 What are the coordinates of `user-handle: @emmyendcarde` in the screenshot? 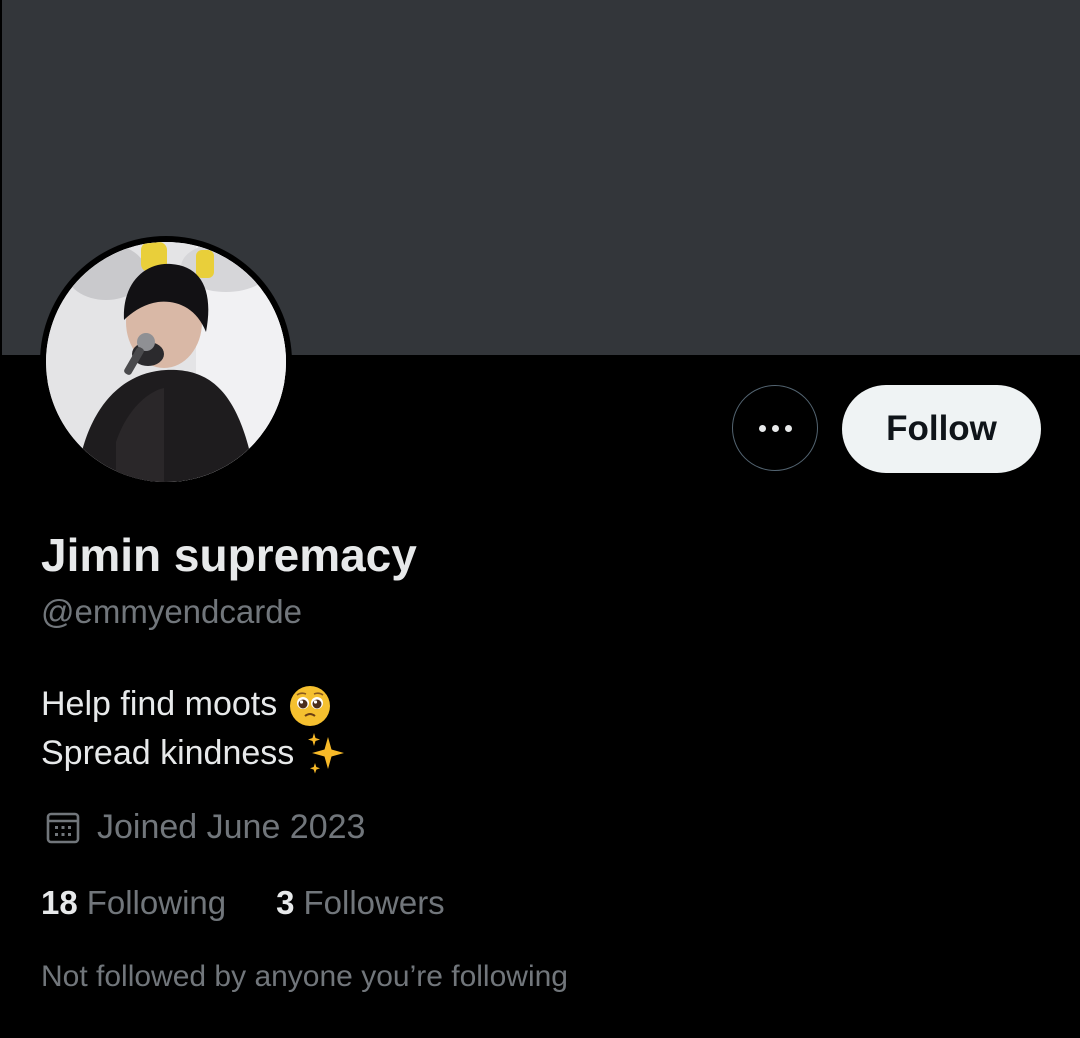 It's located at (171, 611).